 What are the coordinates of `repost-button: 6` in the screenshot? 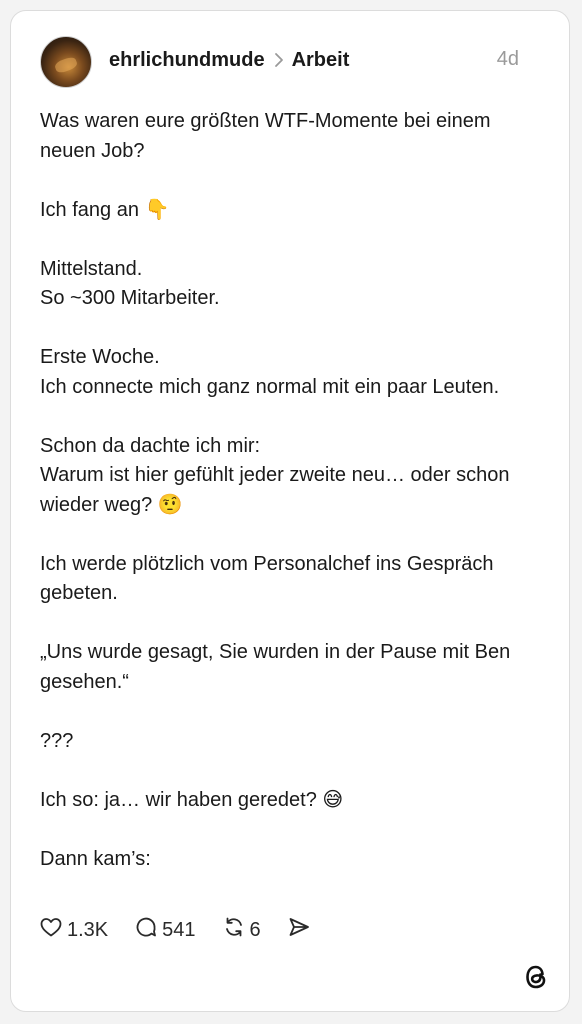 It's located at (241, 930).